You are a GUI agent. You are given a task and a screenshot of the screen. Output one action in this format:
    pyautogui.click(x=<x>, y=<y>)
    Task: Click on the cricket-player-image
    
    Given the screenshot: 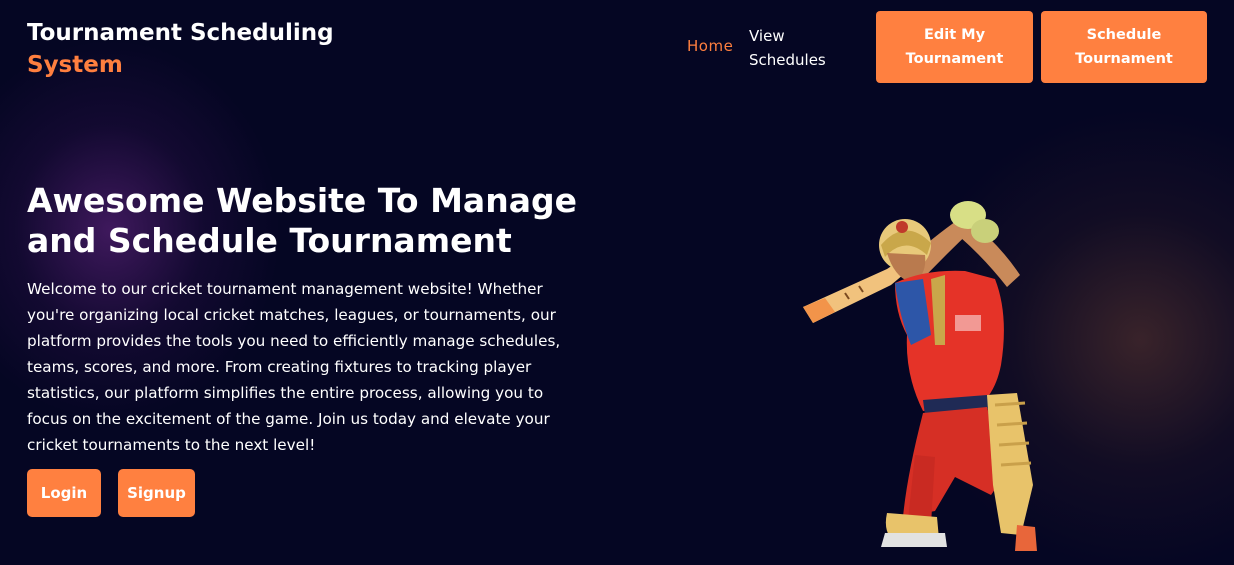 What is the action you would take?
    pyautogui.click(x=920, y=376)
    